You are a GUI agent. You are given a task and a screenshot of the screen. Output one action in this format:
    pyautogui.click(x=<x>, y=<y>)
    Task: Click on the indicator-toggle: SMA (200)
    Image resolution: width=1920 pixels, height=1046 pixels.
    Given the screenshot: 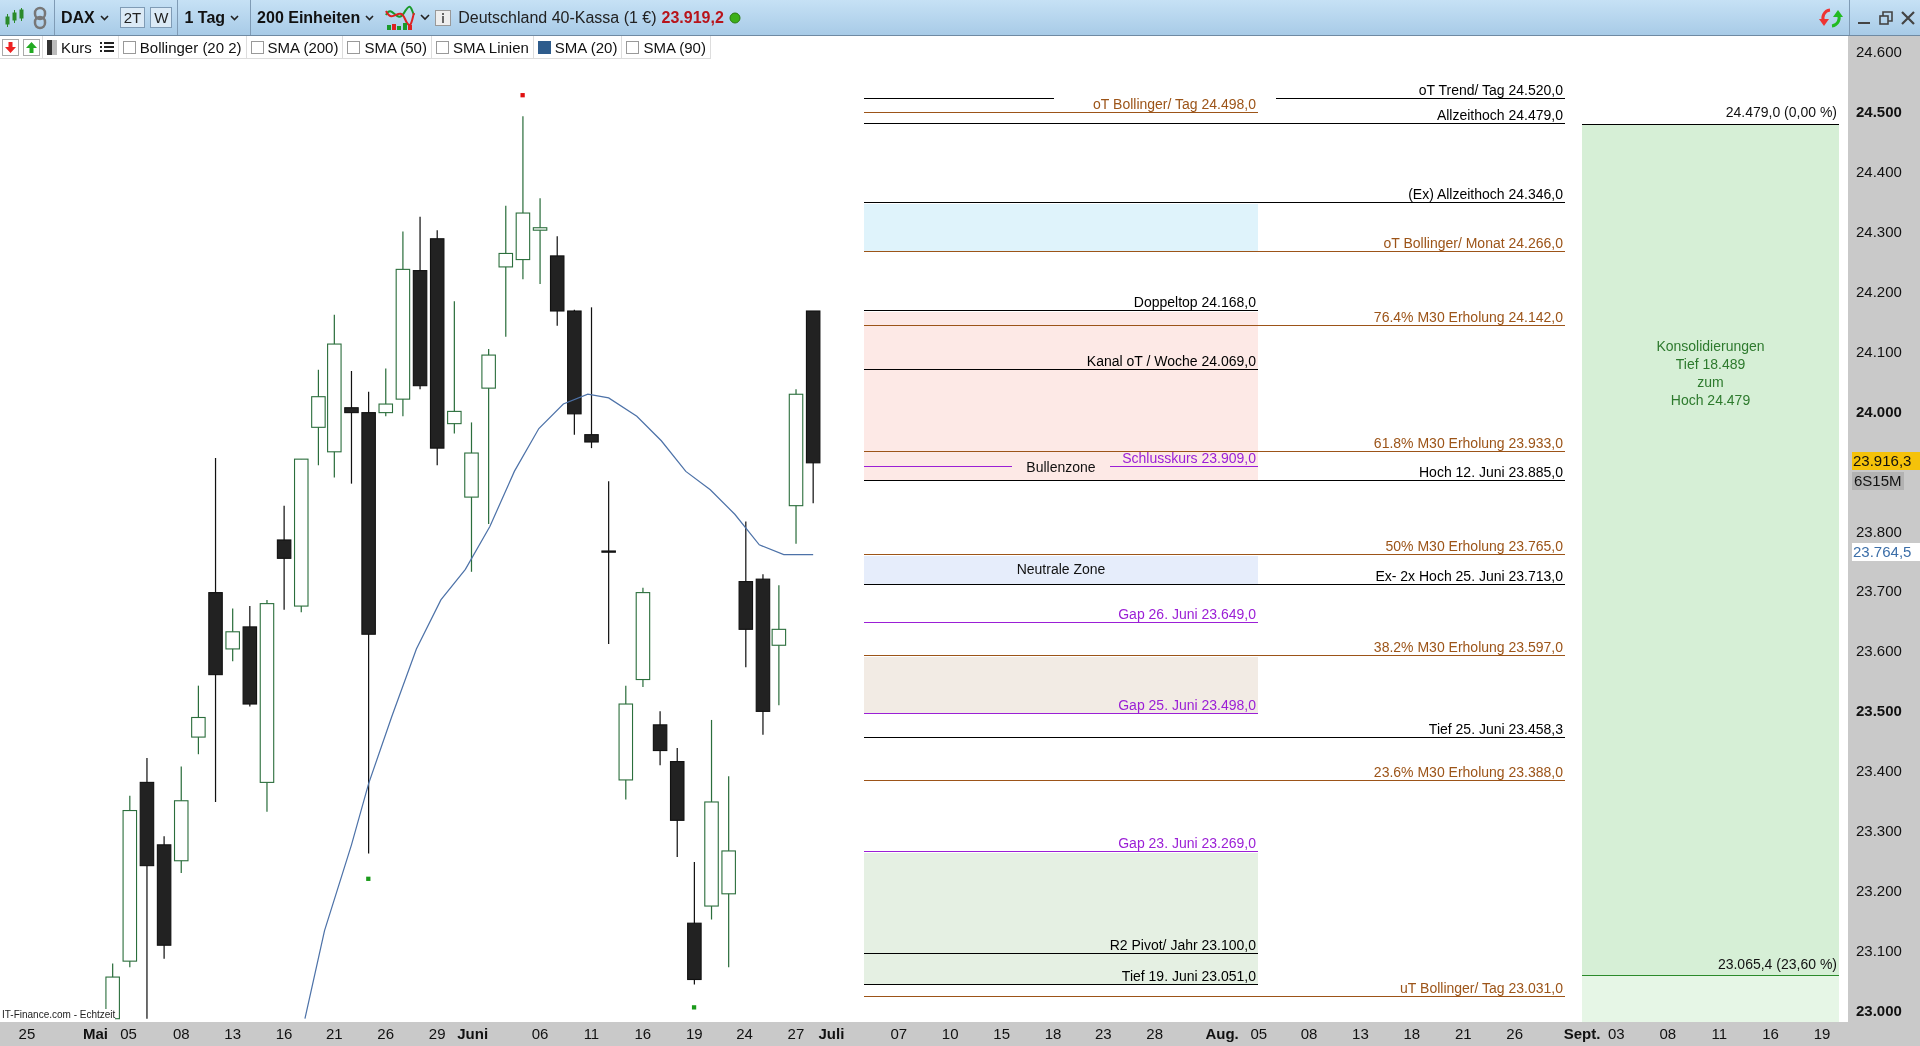 What is the action you would take?
    pyautogui.click(x=294, y=47)
    